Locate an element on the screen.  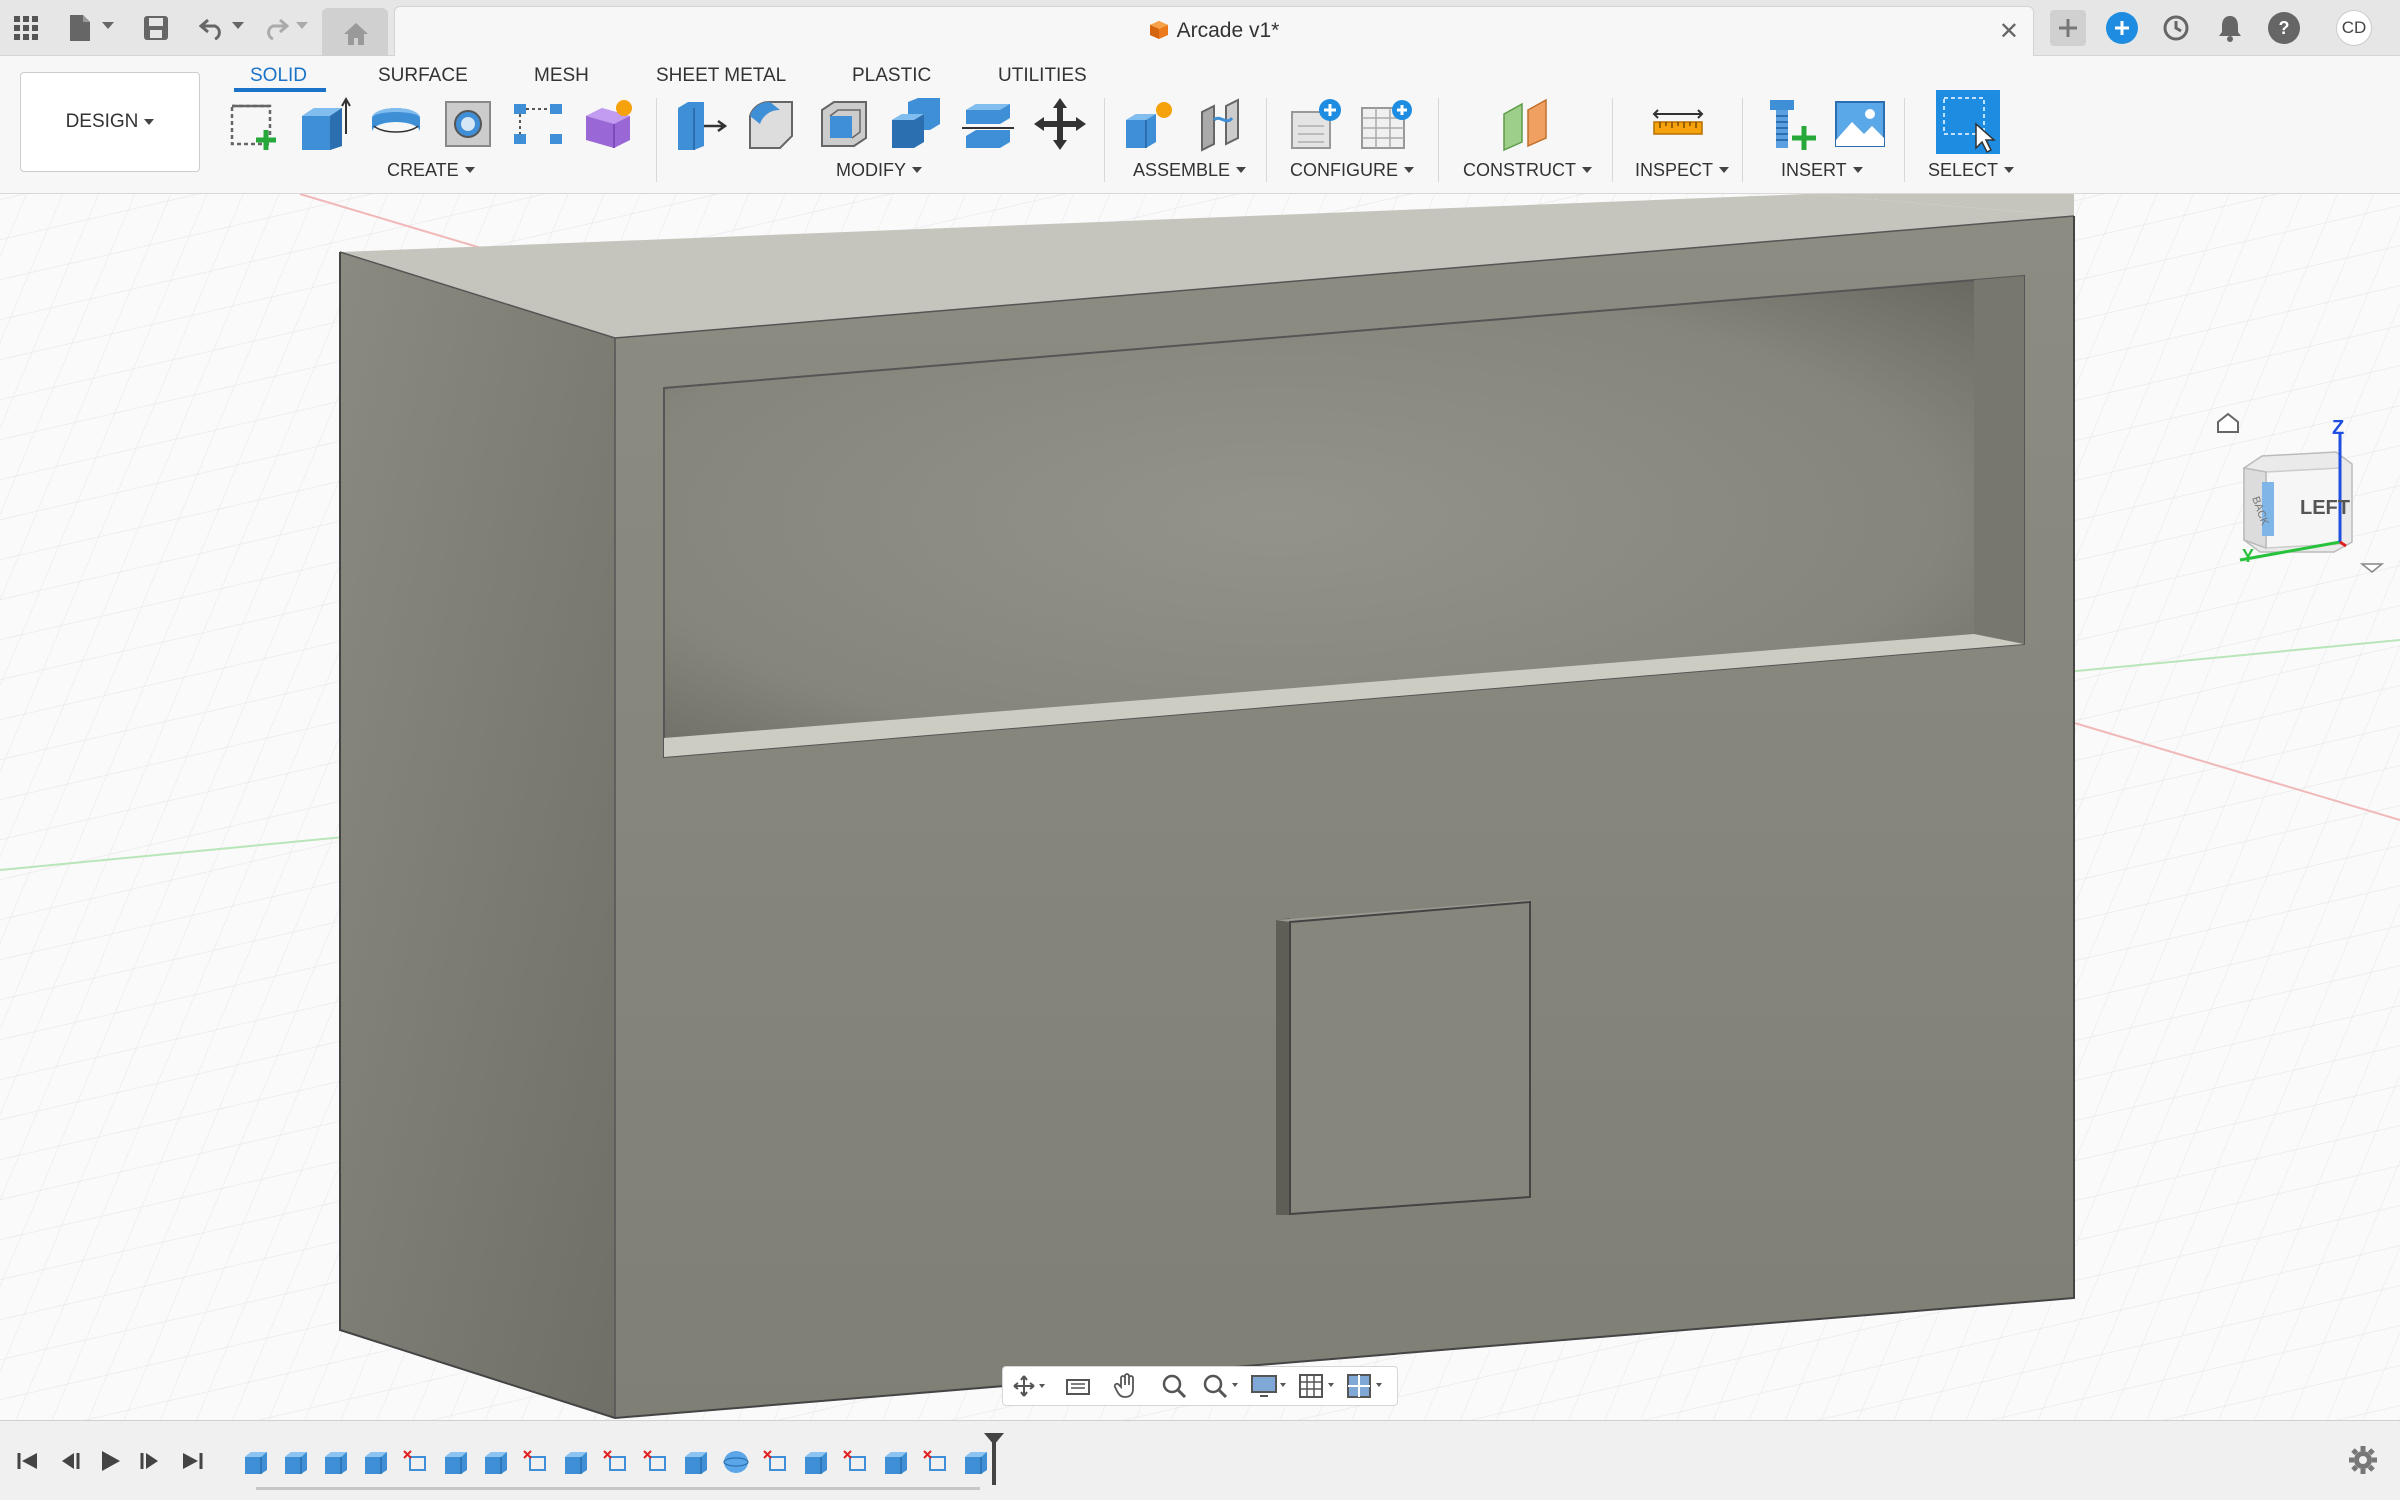
measure-icon is located at coordinates (1678, 124).